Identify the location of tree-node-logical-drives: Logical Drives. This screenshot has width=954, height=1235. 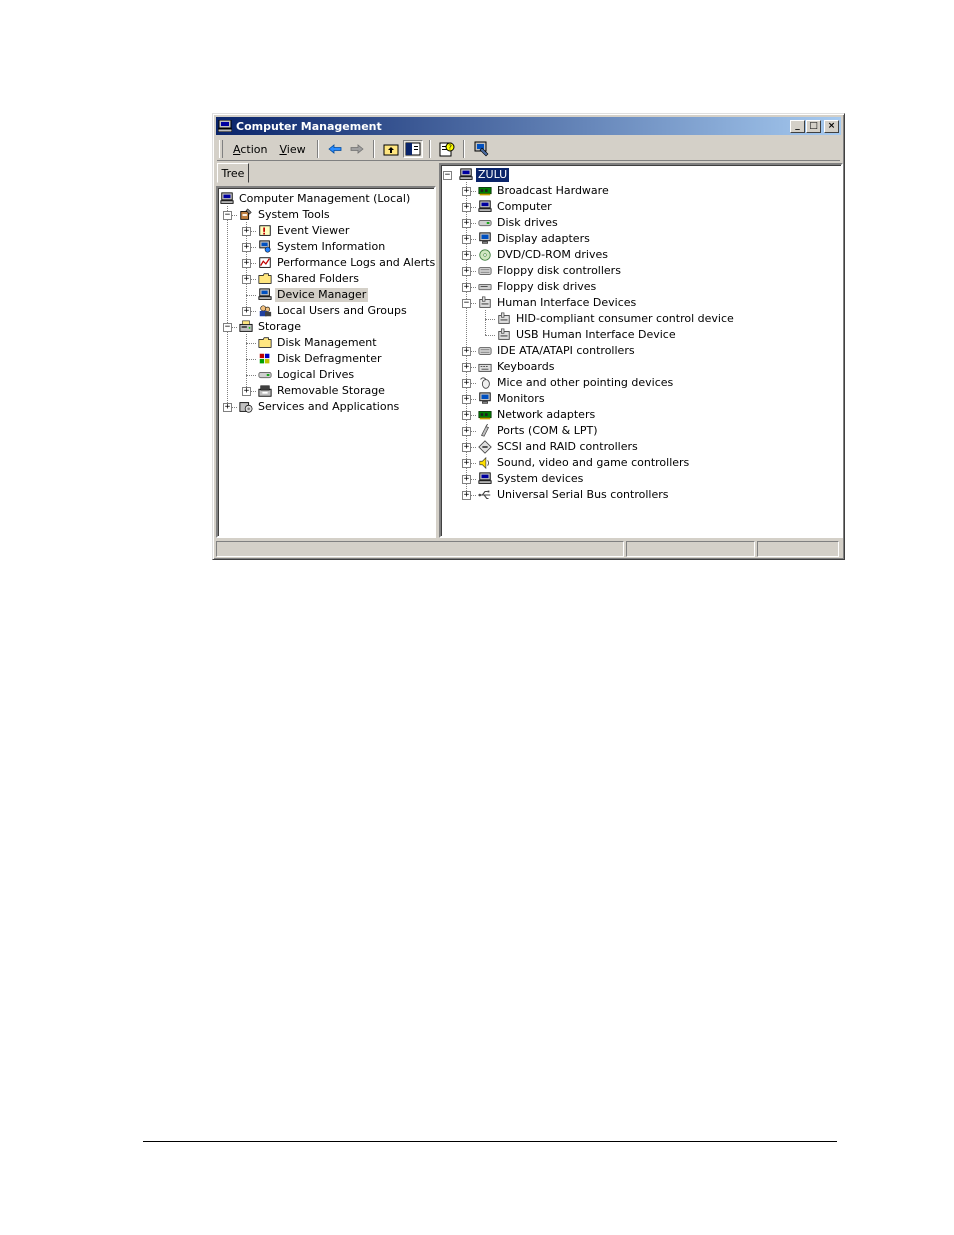
(326, 375).